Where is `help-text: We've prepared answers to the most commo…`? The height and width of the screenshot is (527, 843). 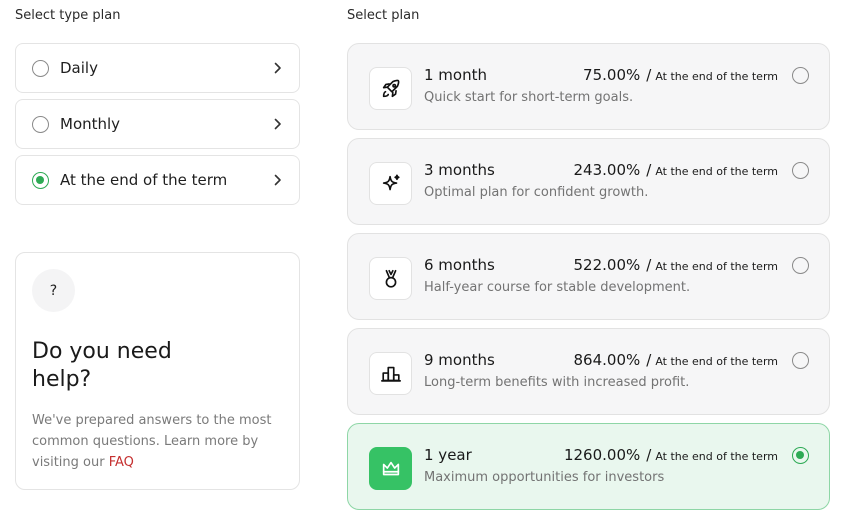
help-text: We've prepared answers to the most commo… is located at coordinates (157, 441).